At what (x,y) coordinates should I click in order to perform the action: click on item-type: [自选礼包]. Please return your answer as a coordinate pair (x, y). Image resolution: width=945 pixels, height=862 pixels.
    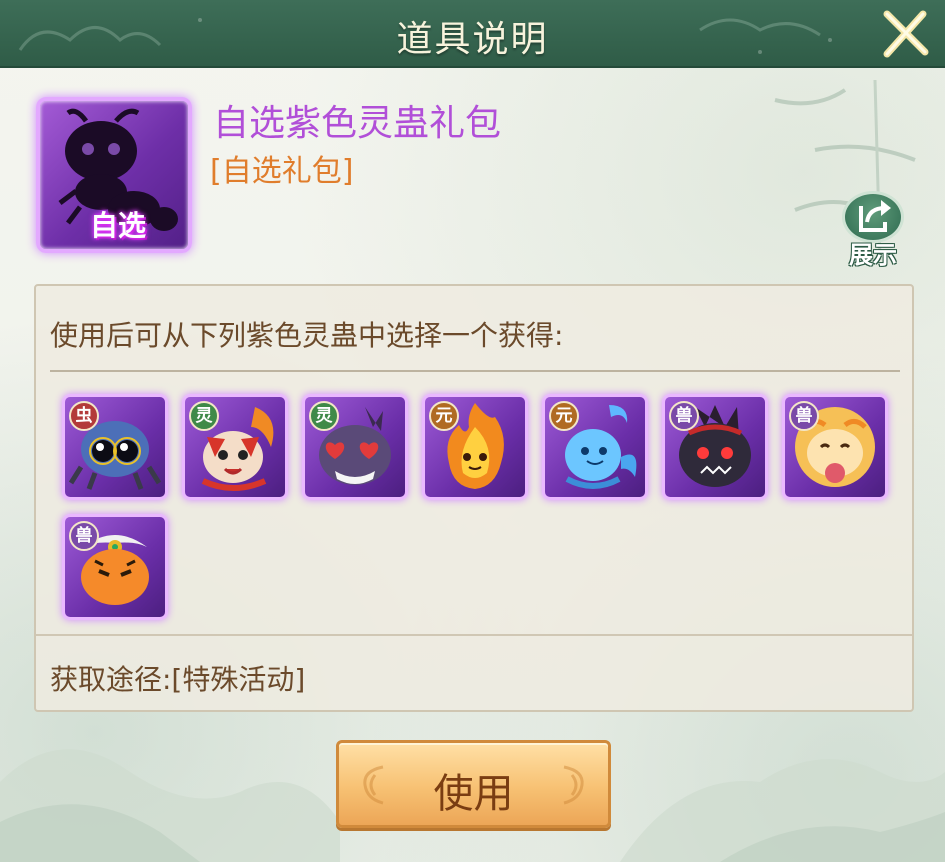
    Looking at the image, I should click on (282, 171).